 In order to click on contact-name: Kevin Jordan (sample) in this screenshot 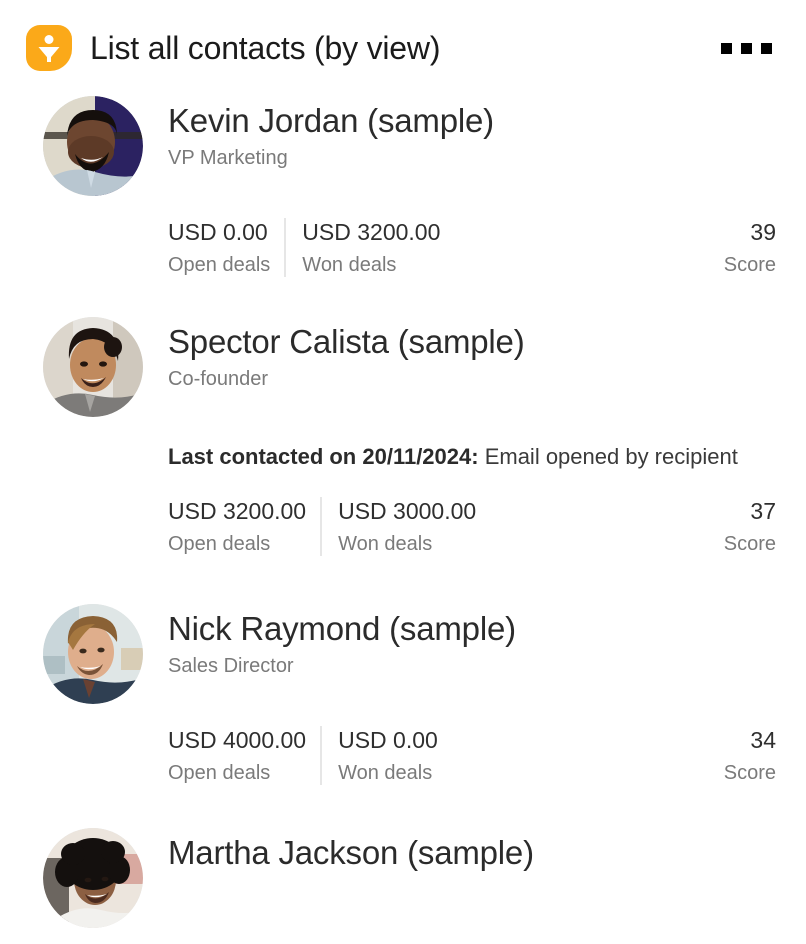, I will do `click(331, 120)`.